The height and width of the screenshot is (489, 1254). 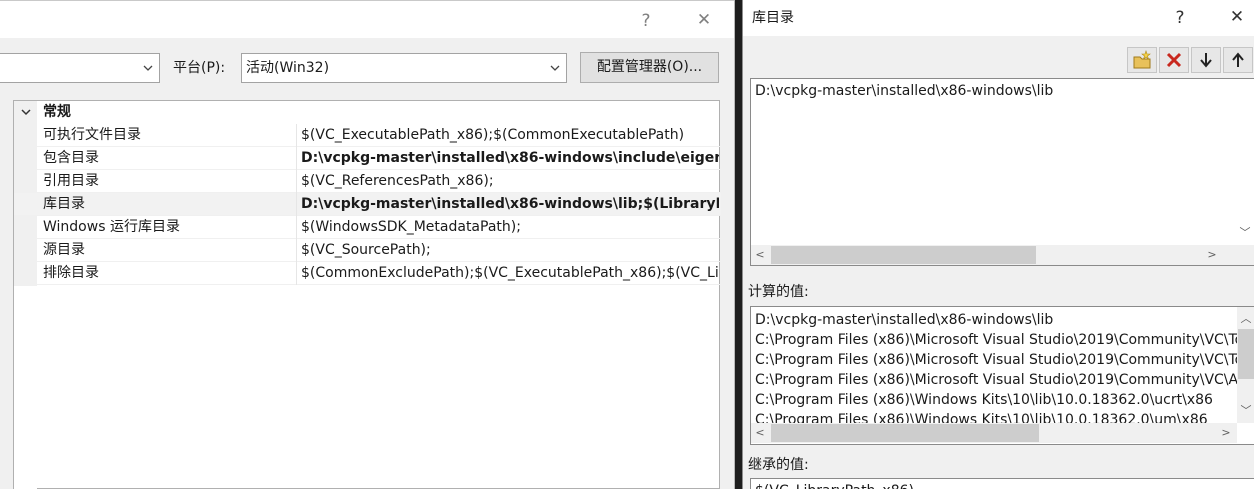 What do you see at coordinates (170, 250) in the screenshot?
I see `property-name: 源目录` at bounding box center [170, 250].